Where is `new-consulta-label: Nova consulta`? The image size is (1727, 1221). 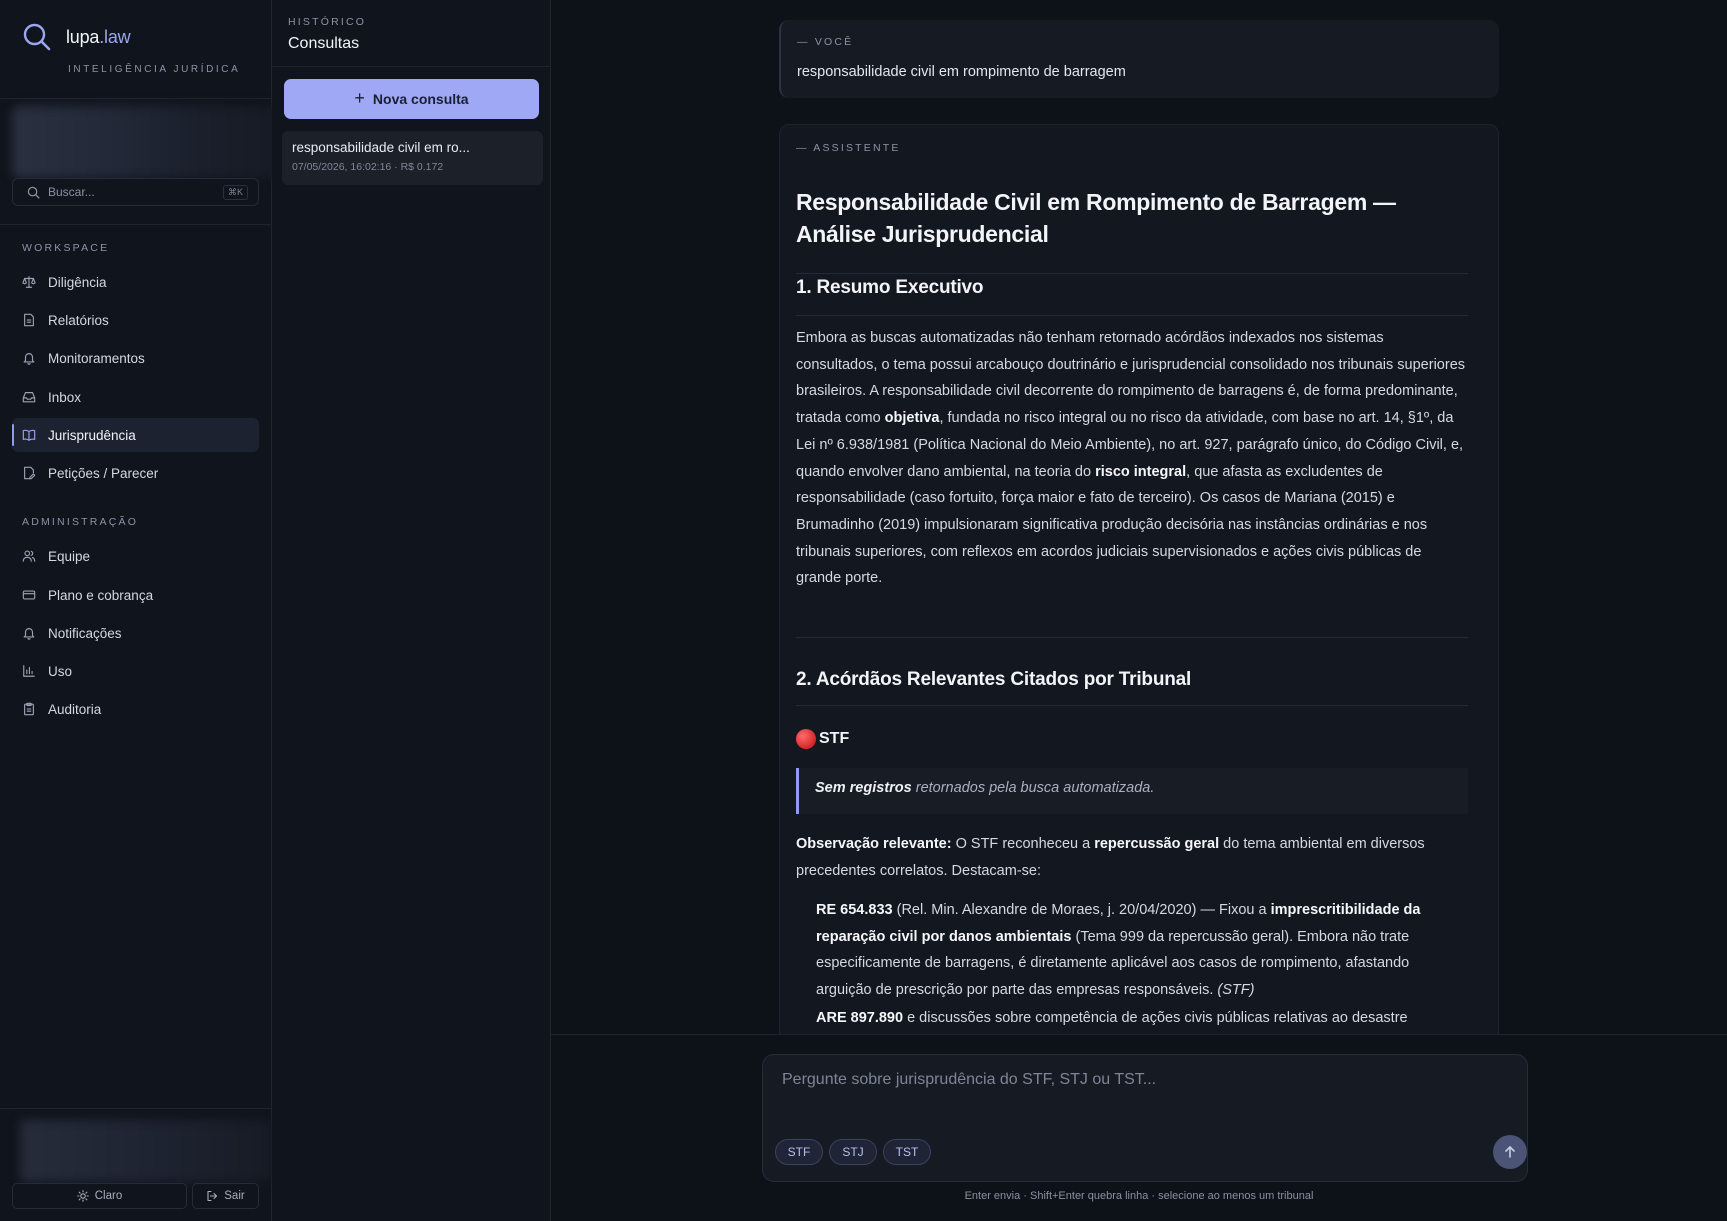
new-consulta-label: Nova consulta is located at coordinates (420, 99).